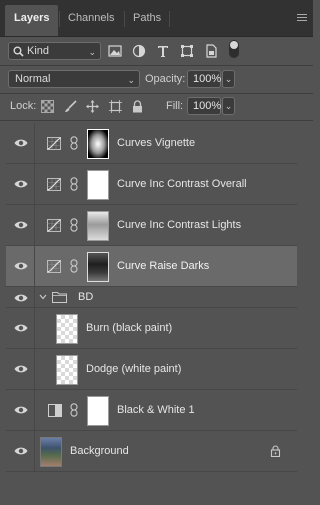  Describe the element at coordinates (204, 106) in the screenshot. I see `fill-input: 100%` at that location.